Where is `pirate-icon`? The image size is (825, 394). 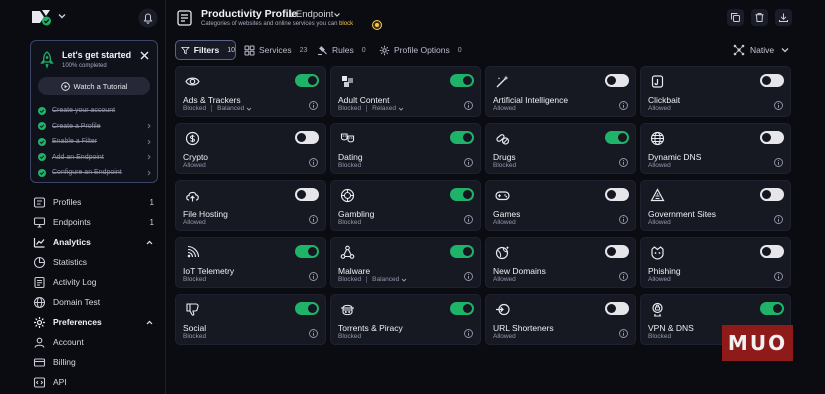
pirate-icon is located at coordinates (347, 310).